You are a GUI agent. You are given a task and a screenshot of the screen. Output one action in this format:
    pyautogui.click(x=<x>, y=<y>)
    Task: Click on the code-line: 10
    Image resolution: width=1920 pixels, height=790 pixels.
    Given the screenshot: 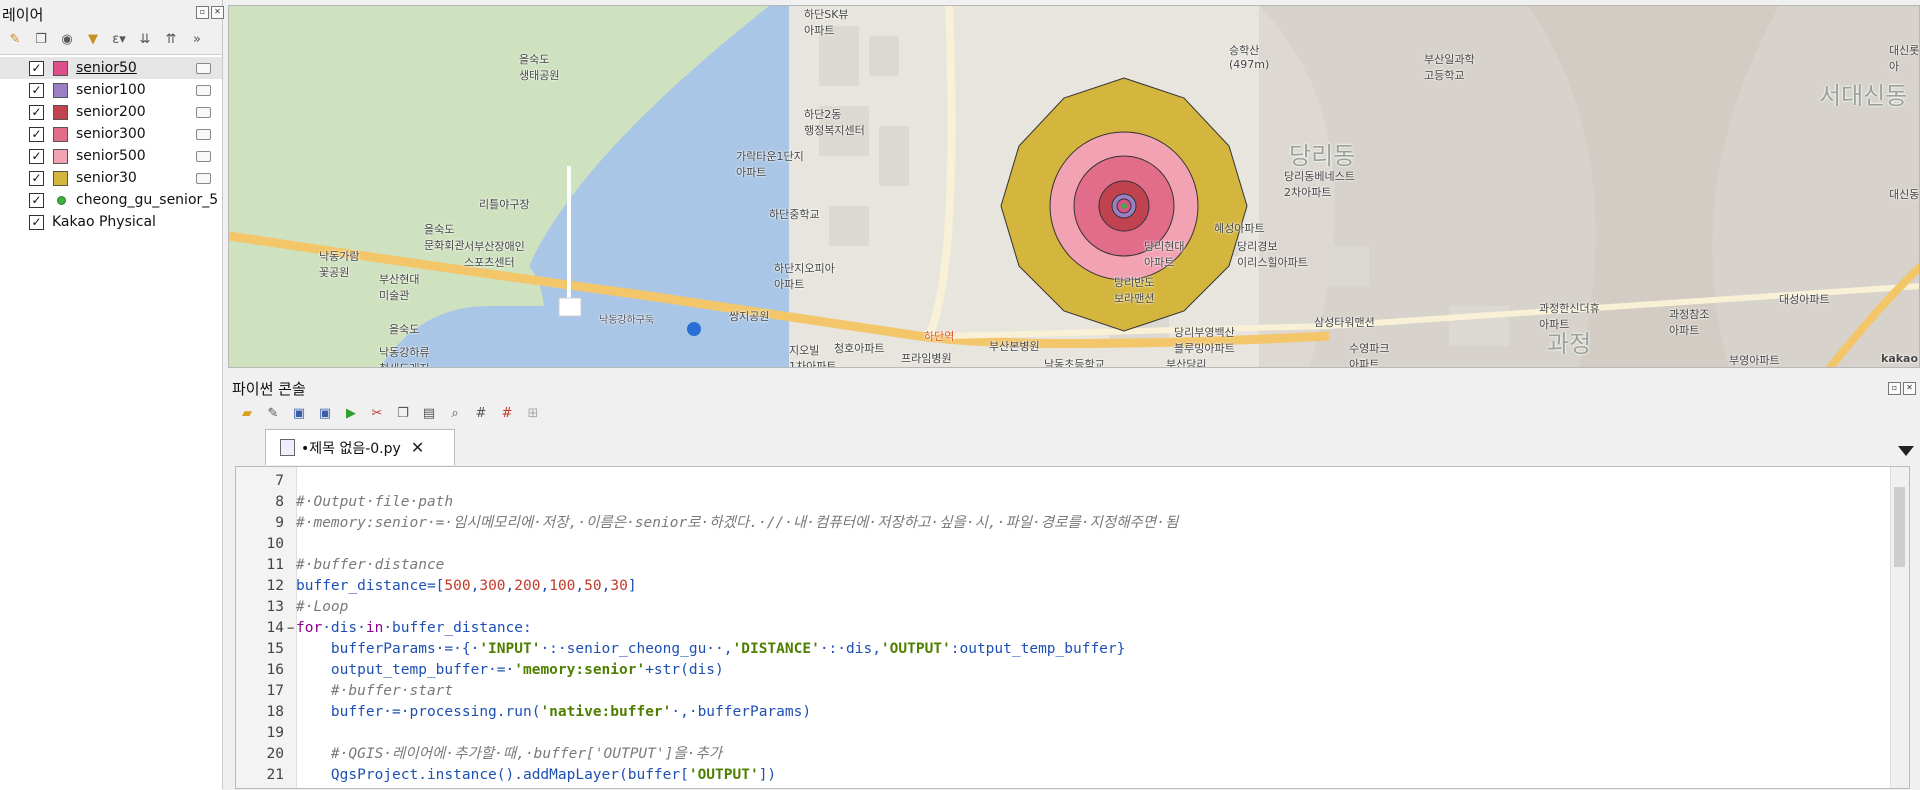 What is the action you would take?
    pyautogui.click(x=1072, y=544)
    